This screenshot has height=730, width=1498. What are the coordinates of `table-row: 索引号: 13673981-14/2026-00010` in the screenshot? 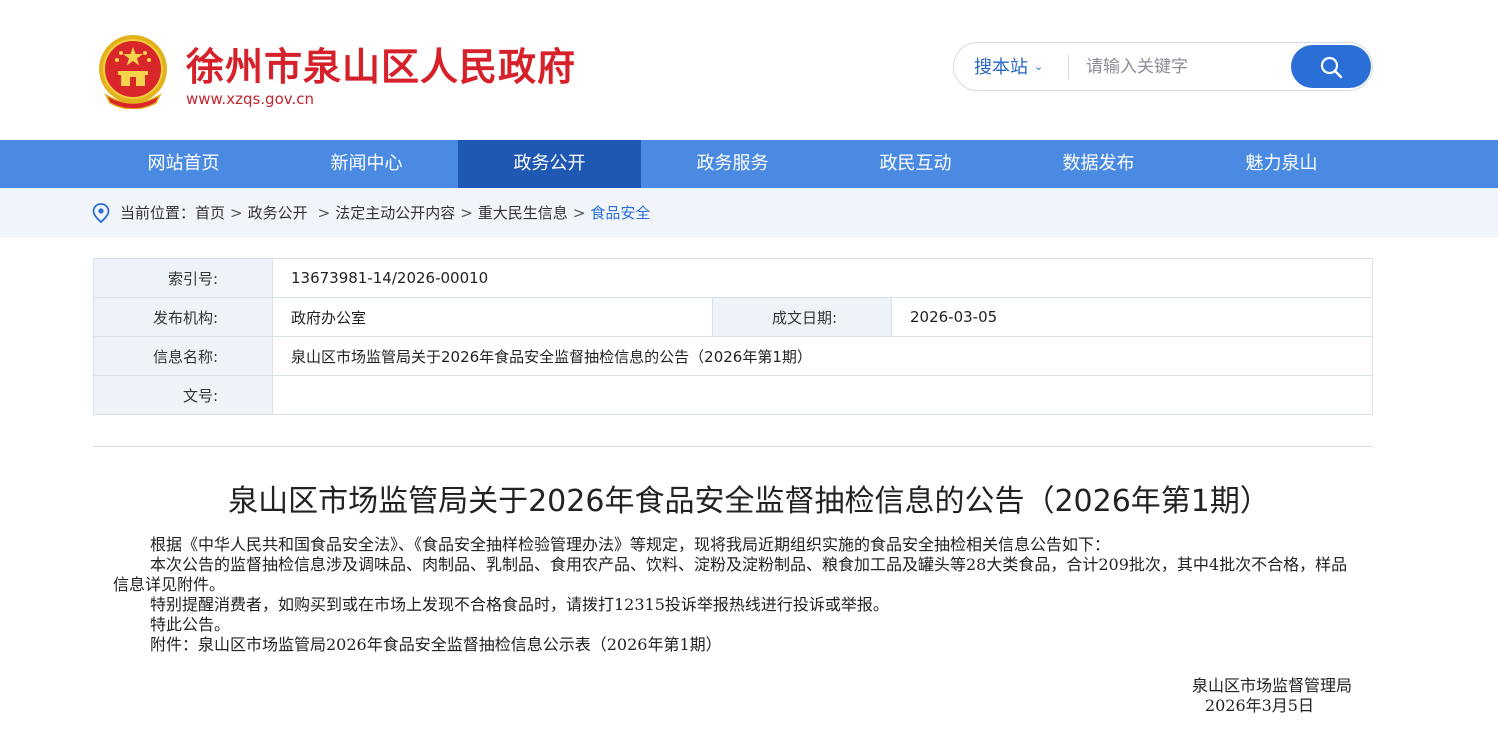 It's located at (733, 278).